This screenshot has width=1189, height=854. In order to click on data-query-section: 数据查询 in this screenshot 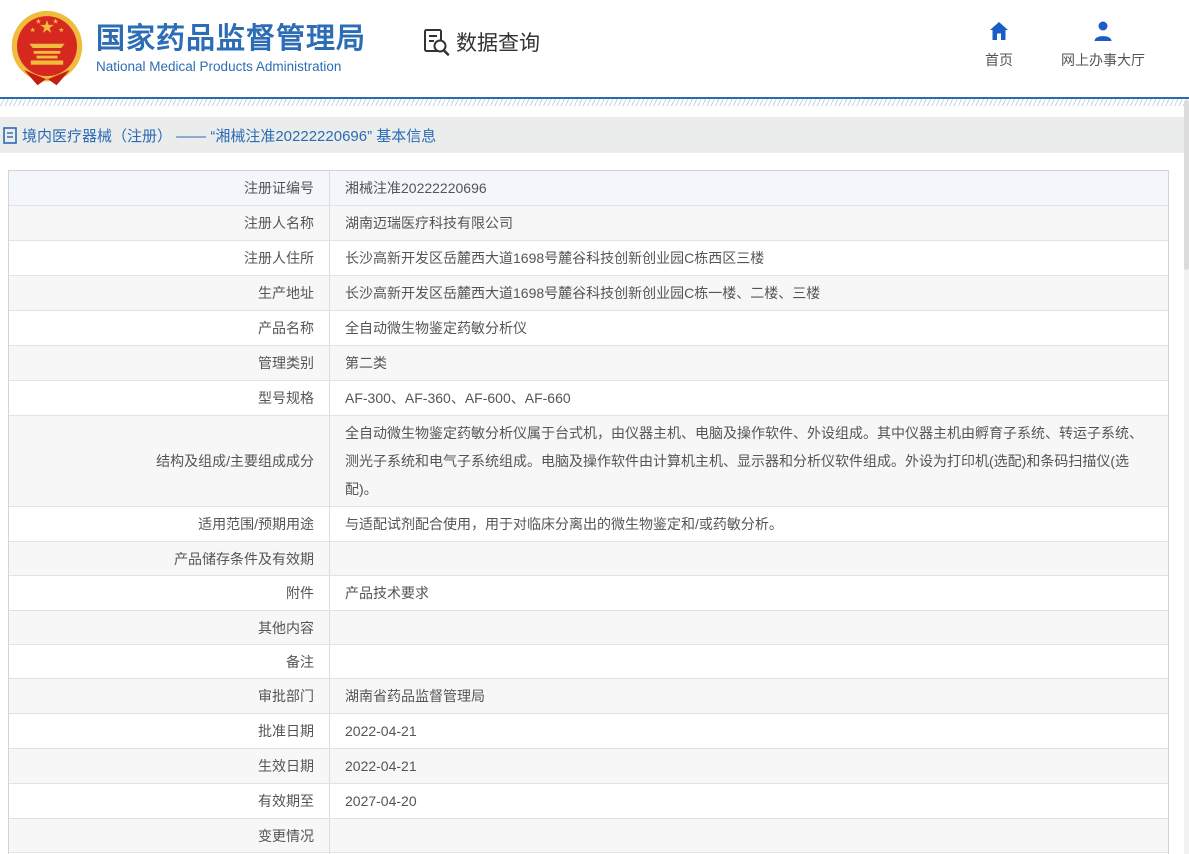, I will do `click(480, 42)`.